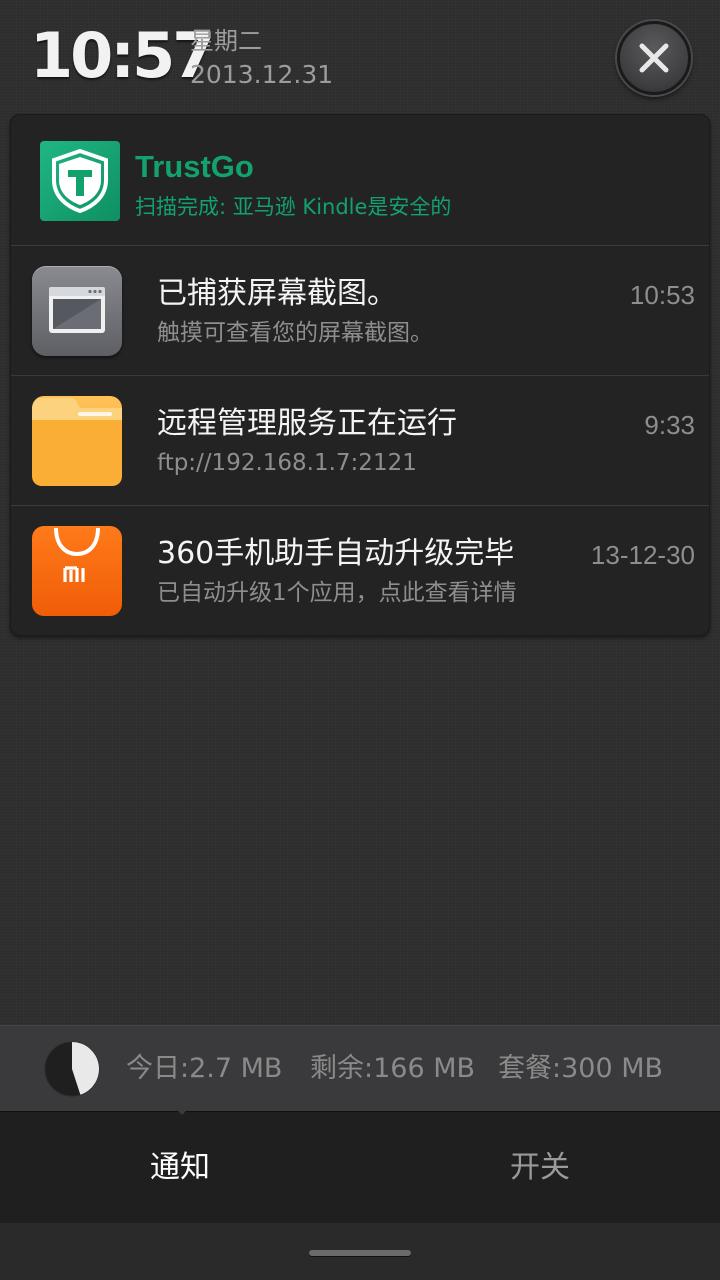 This screenshot has width=720, height=1280. I want to click on close-icon, so click(654, 58).